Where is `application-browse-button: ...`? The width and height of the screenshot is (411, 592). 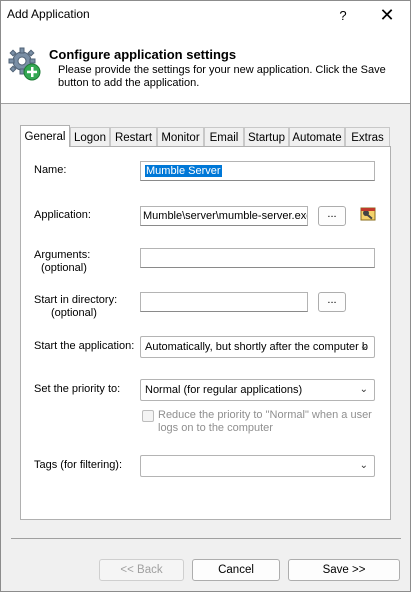 application-browse-button: ... is located at coordinates (332, 216).